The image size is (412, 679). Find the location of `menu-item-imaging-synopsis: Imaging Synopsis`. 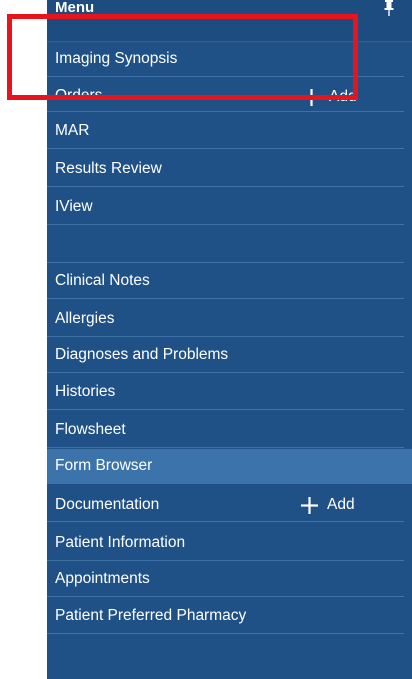

menu-item-imaging-synopsis: Imaging Synopsis is located at coordinates (225, 59).